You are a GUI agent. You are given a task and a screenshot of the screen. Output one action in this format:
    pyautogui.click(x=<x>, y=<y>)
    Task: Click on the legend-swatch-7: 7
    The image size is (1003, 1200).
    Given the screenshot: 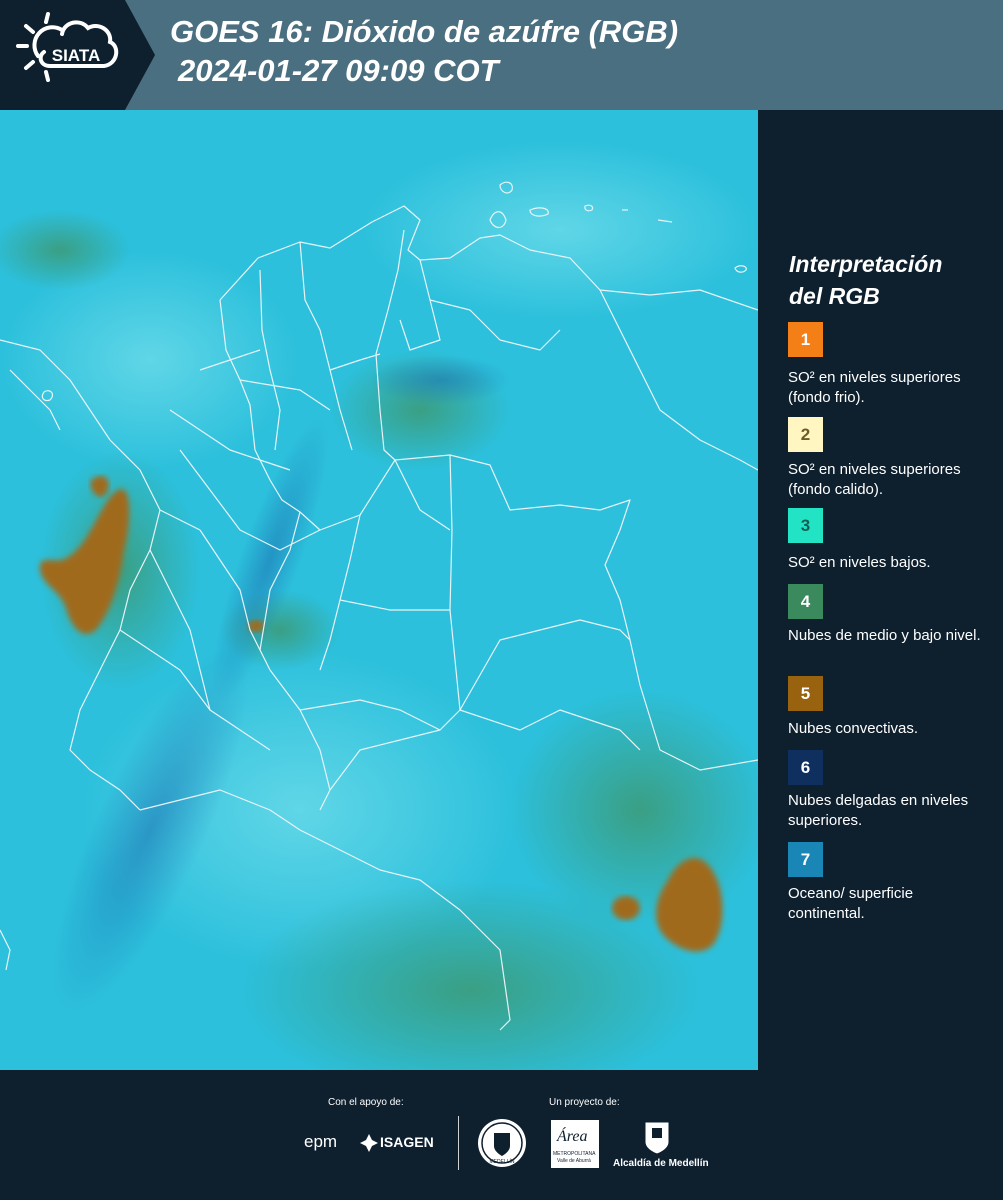 What is the action you would take?
    pyautogui.click(x=805, y=859)
    